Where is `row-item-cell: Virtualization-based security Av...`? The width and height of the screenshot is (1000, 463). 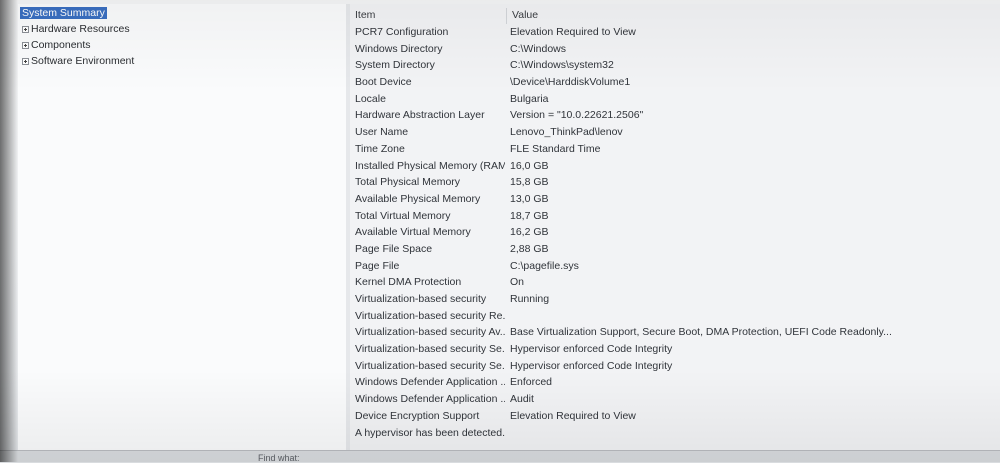
row-item-cell: Virtualization-based security Av... is located at coordinates (430, 332).